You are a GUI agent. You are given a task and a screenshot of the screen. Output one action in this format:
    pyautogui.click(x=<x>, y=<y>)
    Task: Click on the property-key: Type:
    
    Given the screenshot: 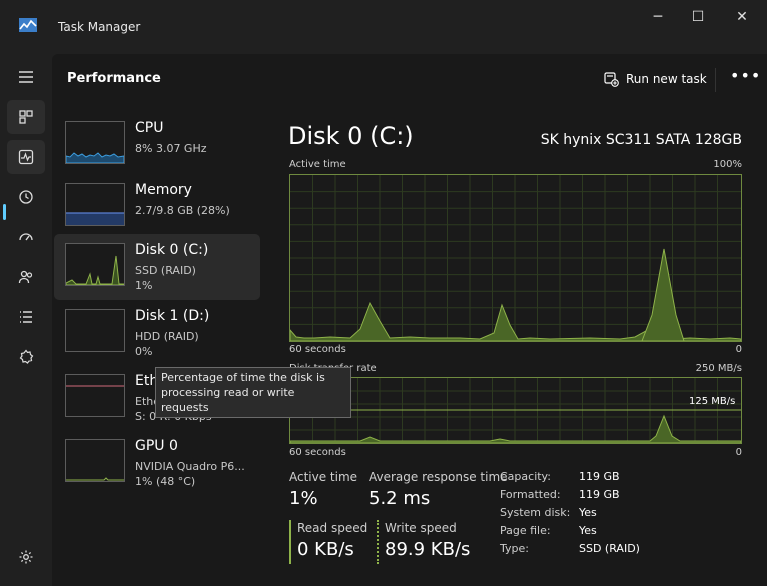 What is the action you would take?
    pyautogui.click(x=514, y=548)
    